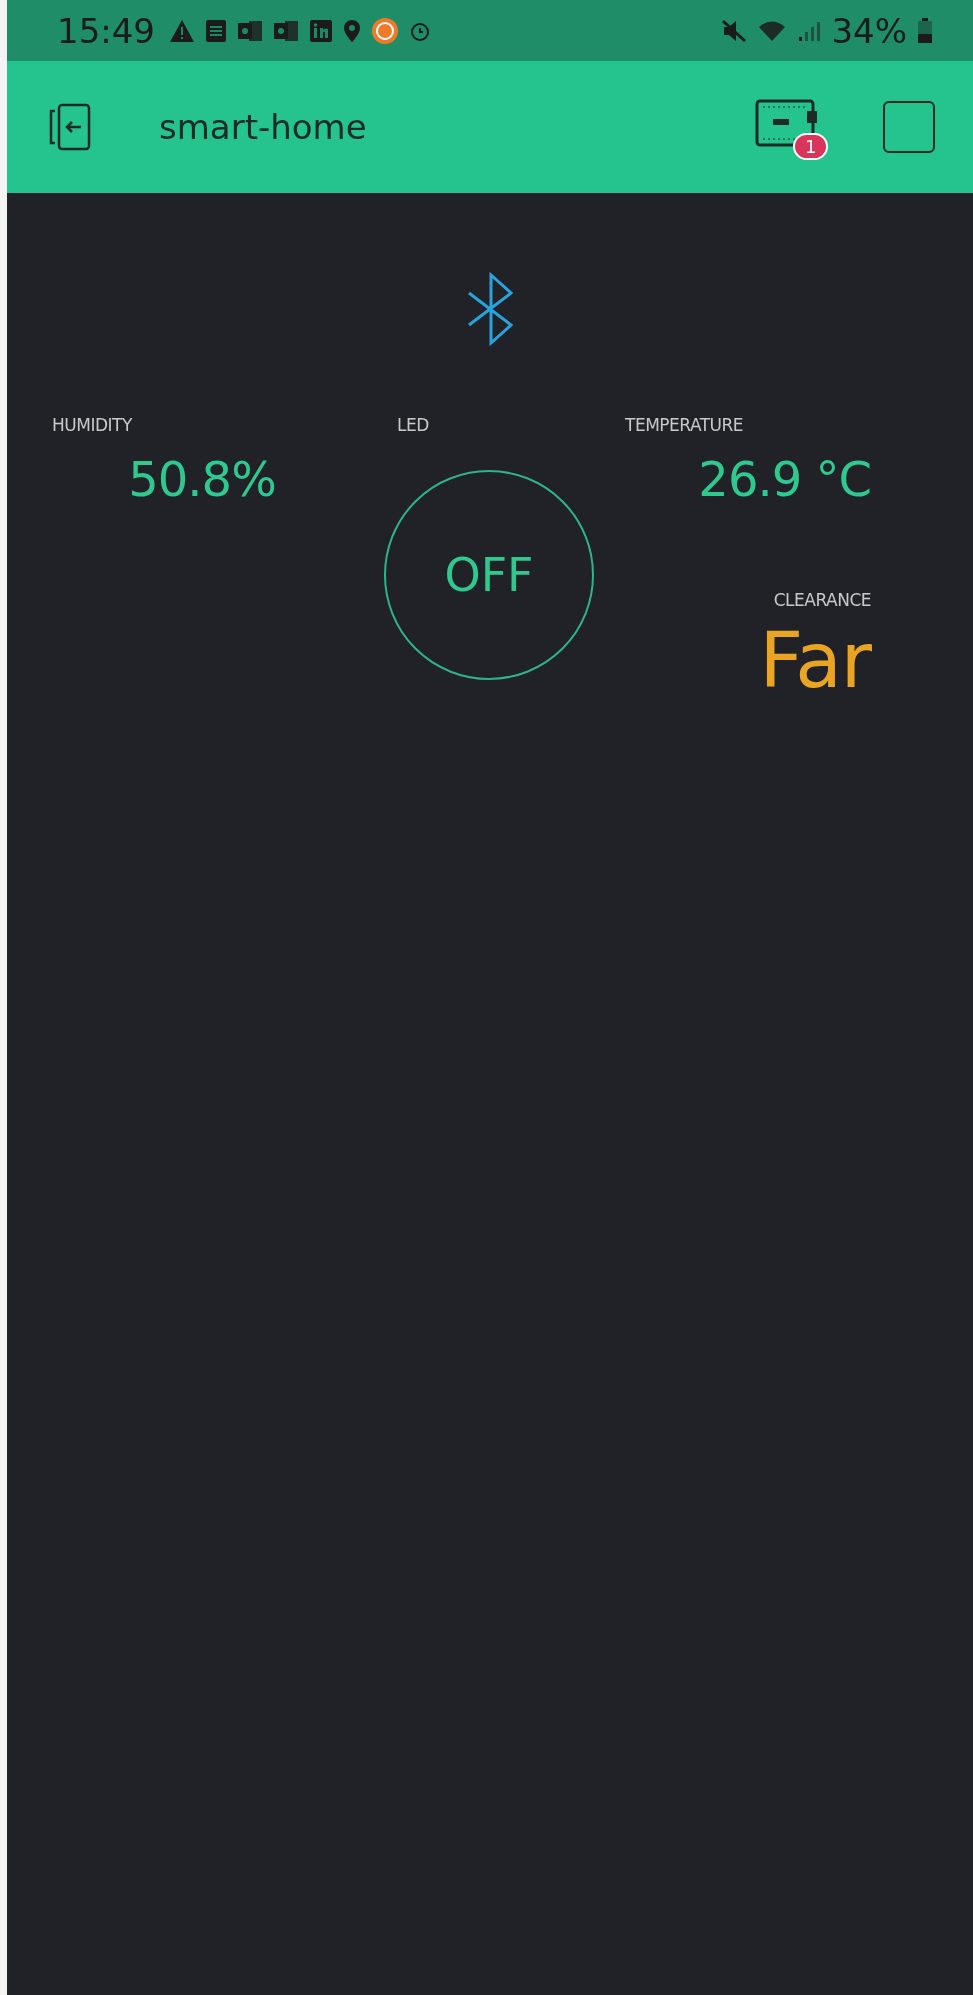  Describe the element at coordinates (352, 30) in the screenshot. I see `location-icon` at that location.